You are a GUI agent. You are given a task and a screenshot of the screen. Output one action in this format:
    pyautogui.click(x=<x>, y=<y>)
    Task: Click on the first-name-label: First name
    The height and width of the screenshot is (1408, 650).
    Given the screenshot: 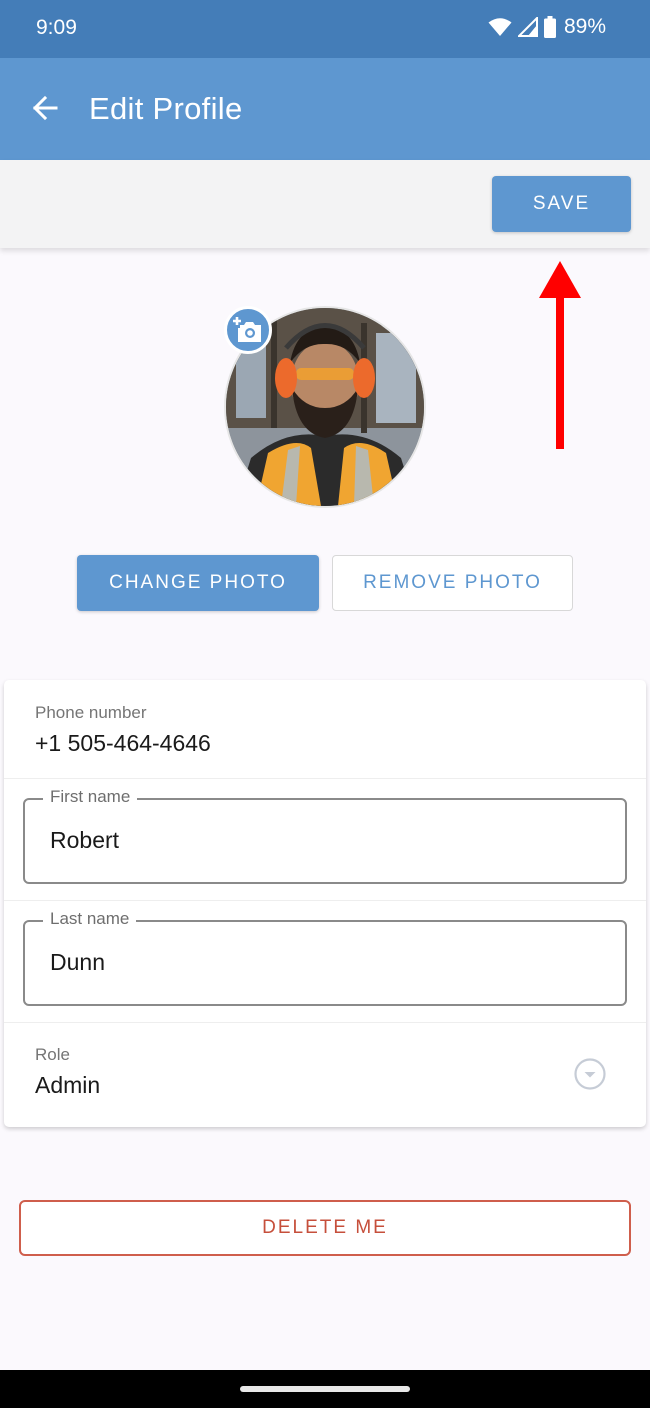 What is the action you would take?
    pyautogui.click(x=90, y=797)
    